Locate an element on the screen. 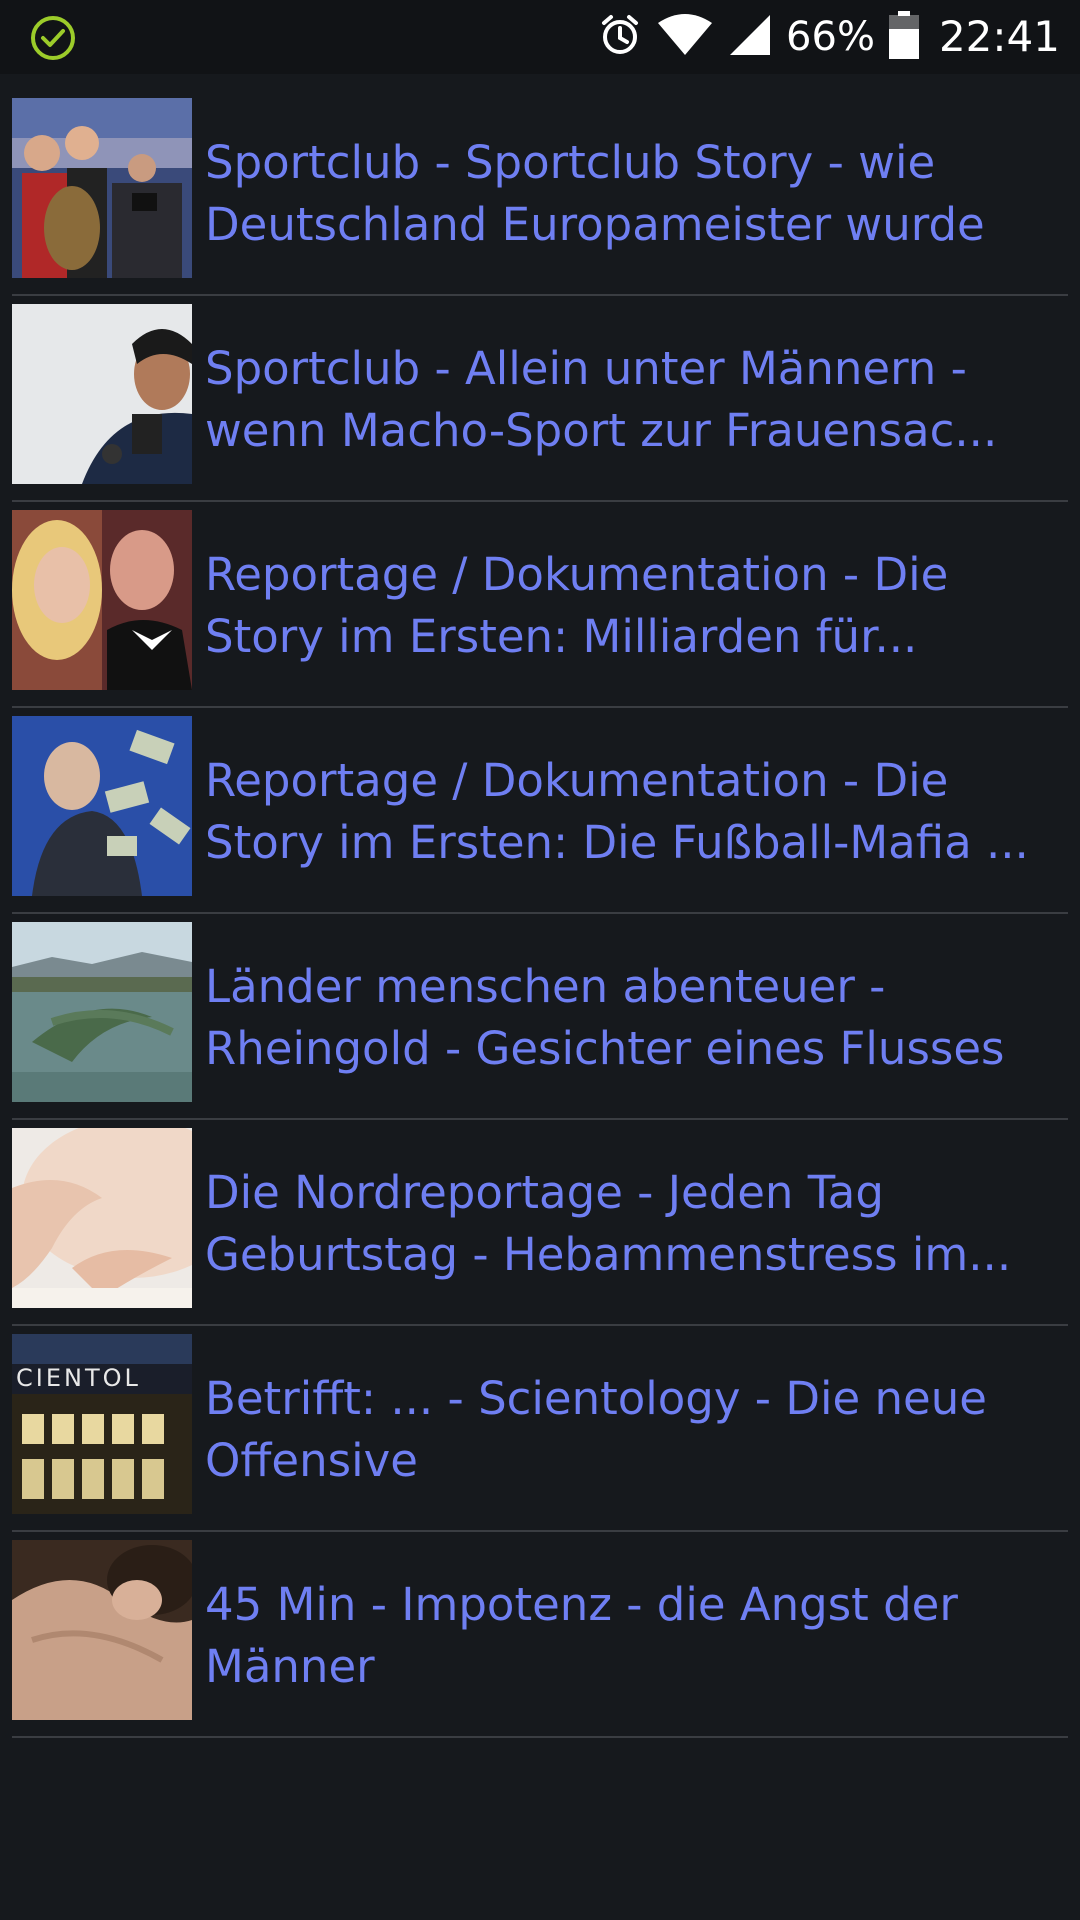 Image resolution: width=1080 pixels, height=1920 pixels. list-item: 45 Min - Impotenz - die Angst der Männer is located at coordinates (540, 1636).